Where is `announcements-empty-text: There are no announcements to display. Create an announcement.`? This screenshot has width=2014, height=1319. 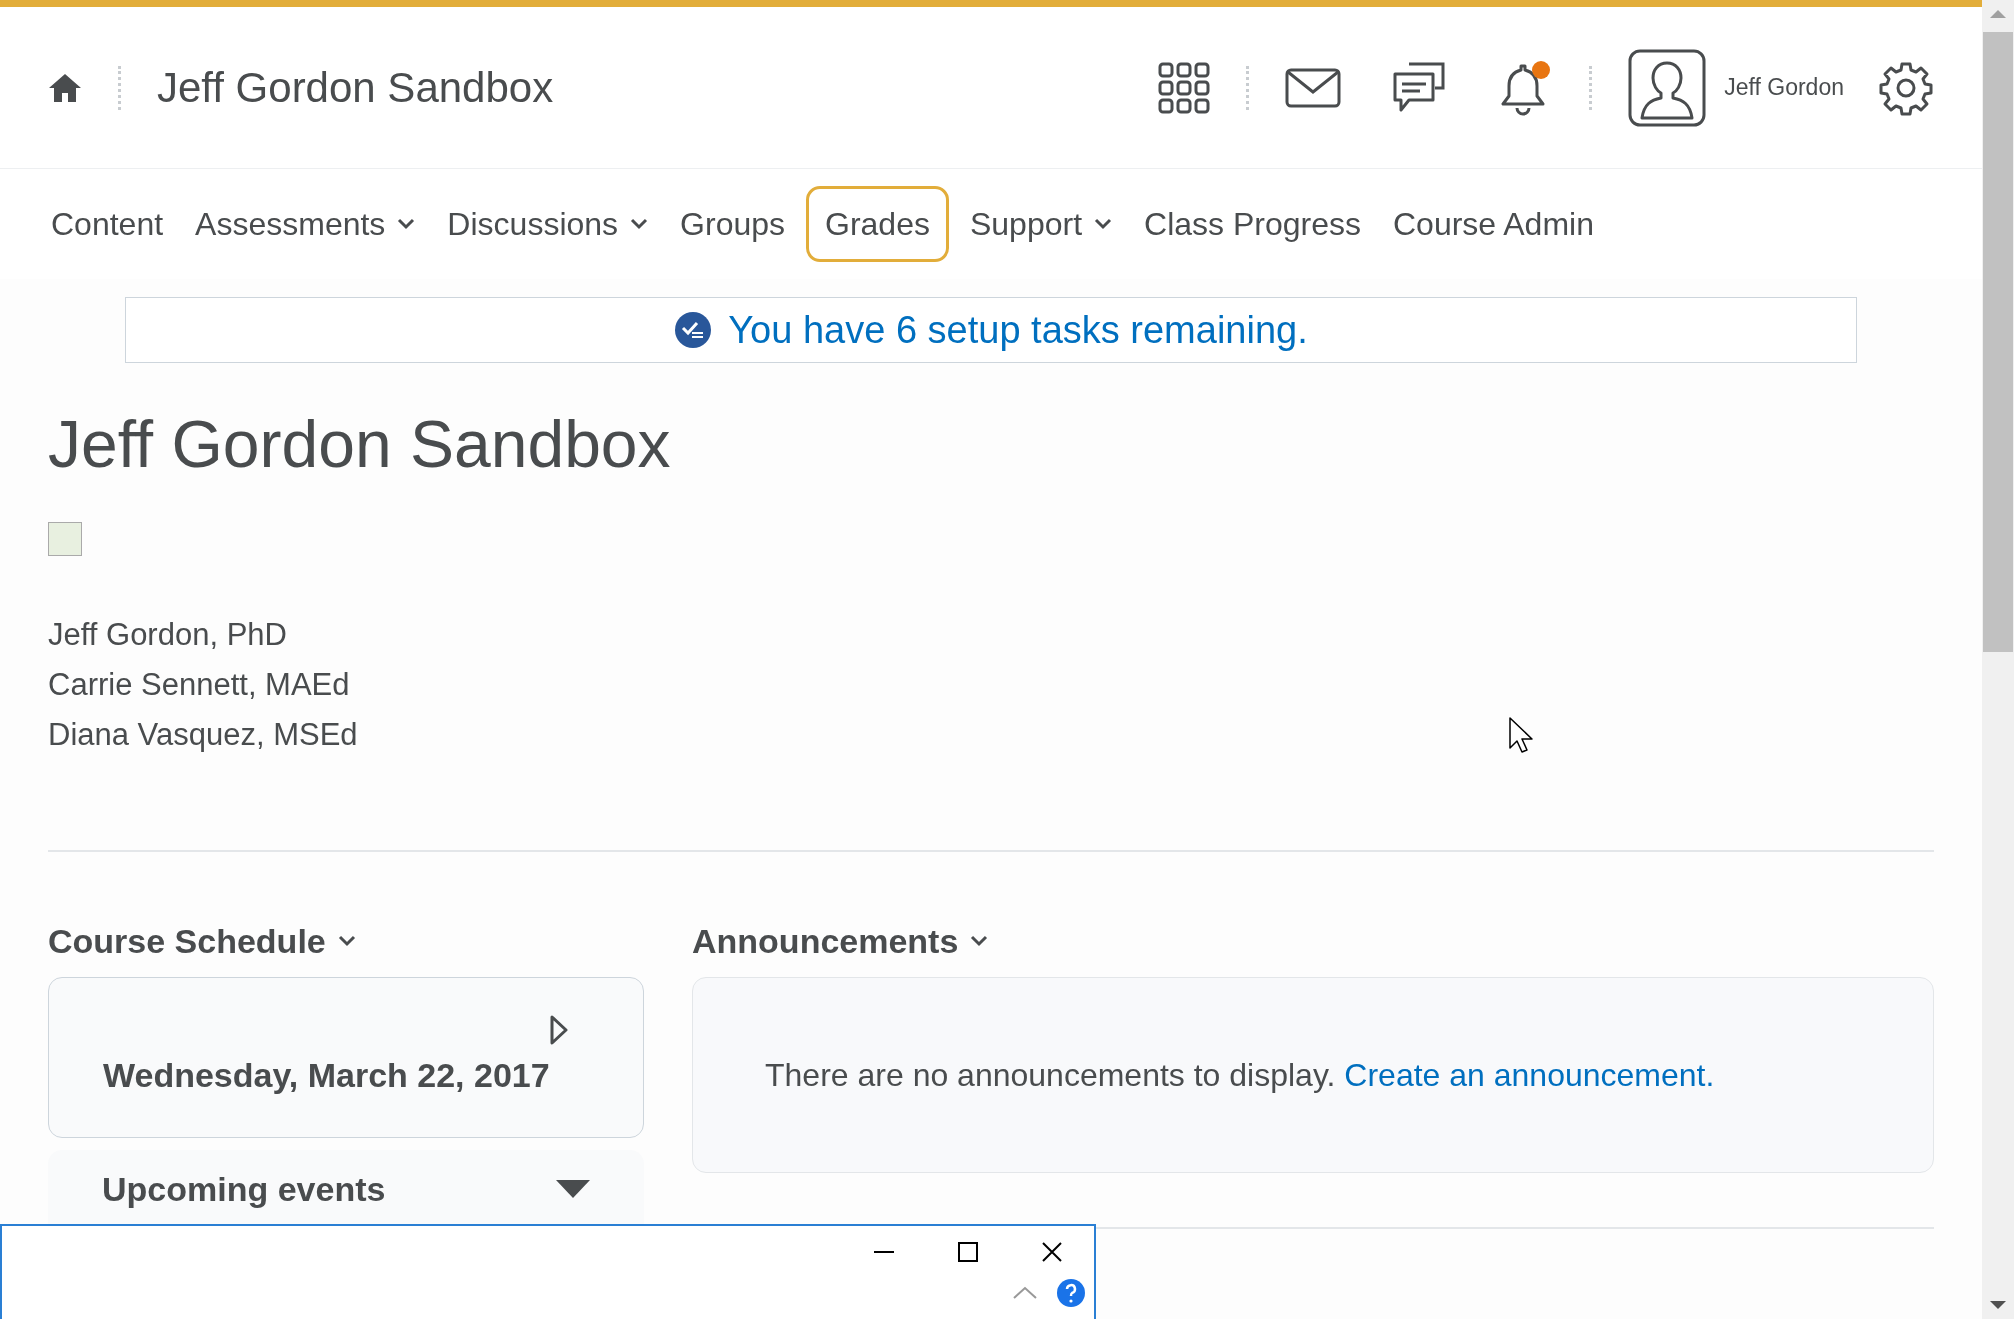 announcements-empty-text: There are no announcements to display. Create an announcement. is located at coordinates (1240, 1075).